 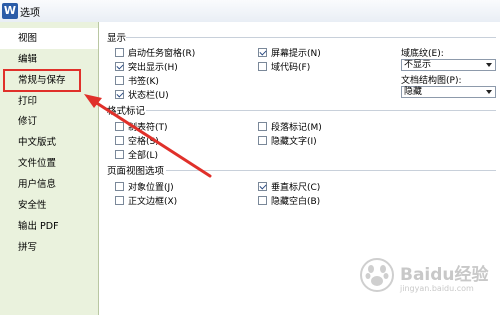 I want to click on watermark-url: jingyan.baidu.com, so click(x=437, y=288).